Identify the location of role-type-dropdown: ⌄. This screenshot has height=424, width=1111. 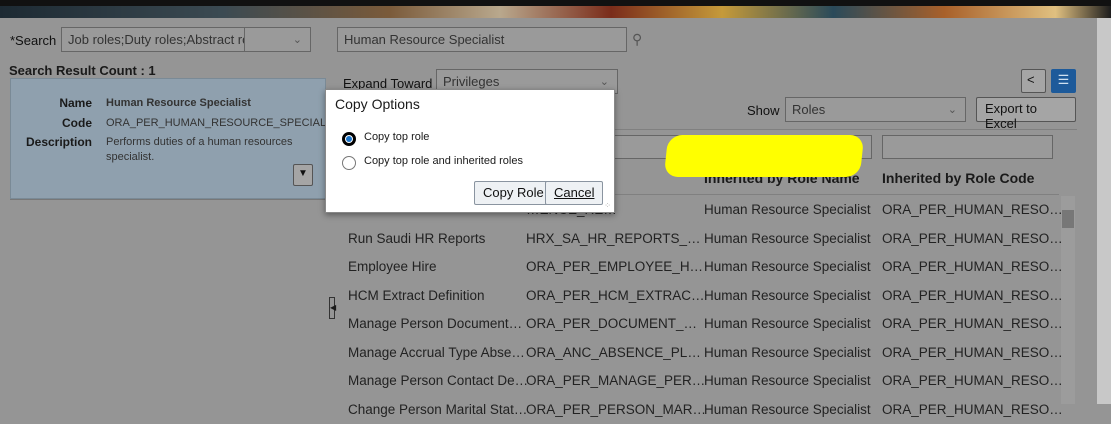
(277, 39).